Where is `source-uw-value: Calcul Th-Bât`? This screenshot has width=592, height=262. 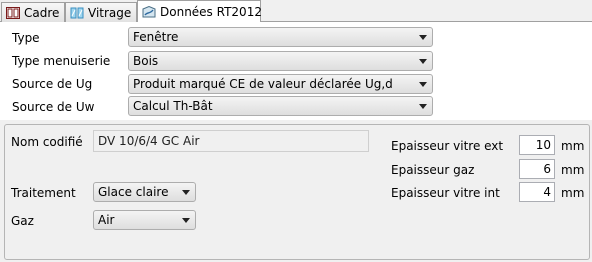 source-uw-value: Calcul Th-Bât is located at coordinates (173, 106).